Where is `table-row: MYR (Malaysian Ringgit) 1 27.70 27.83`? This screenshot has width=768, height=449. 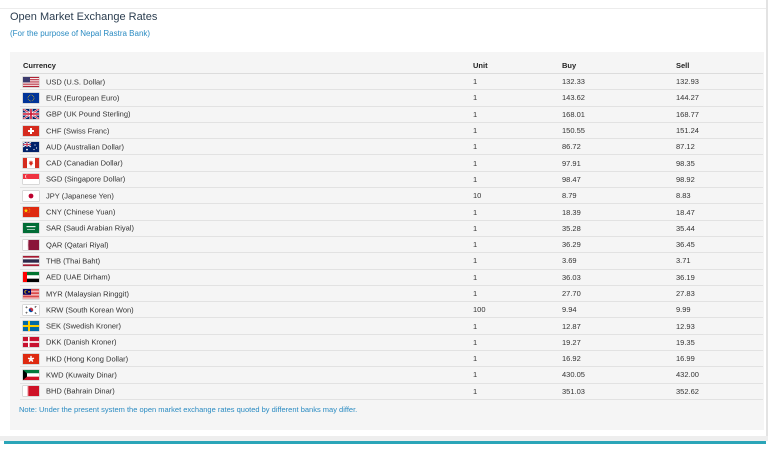 table-row: MYR (Malaysian Ringgit) 1 27.70 27.83 is located at coordinates (391, 294).